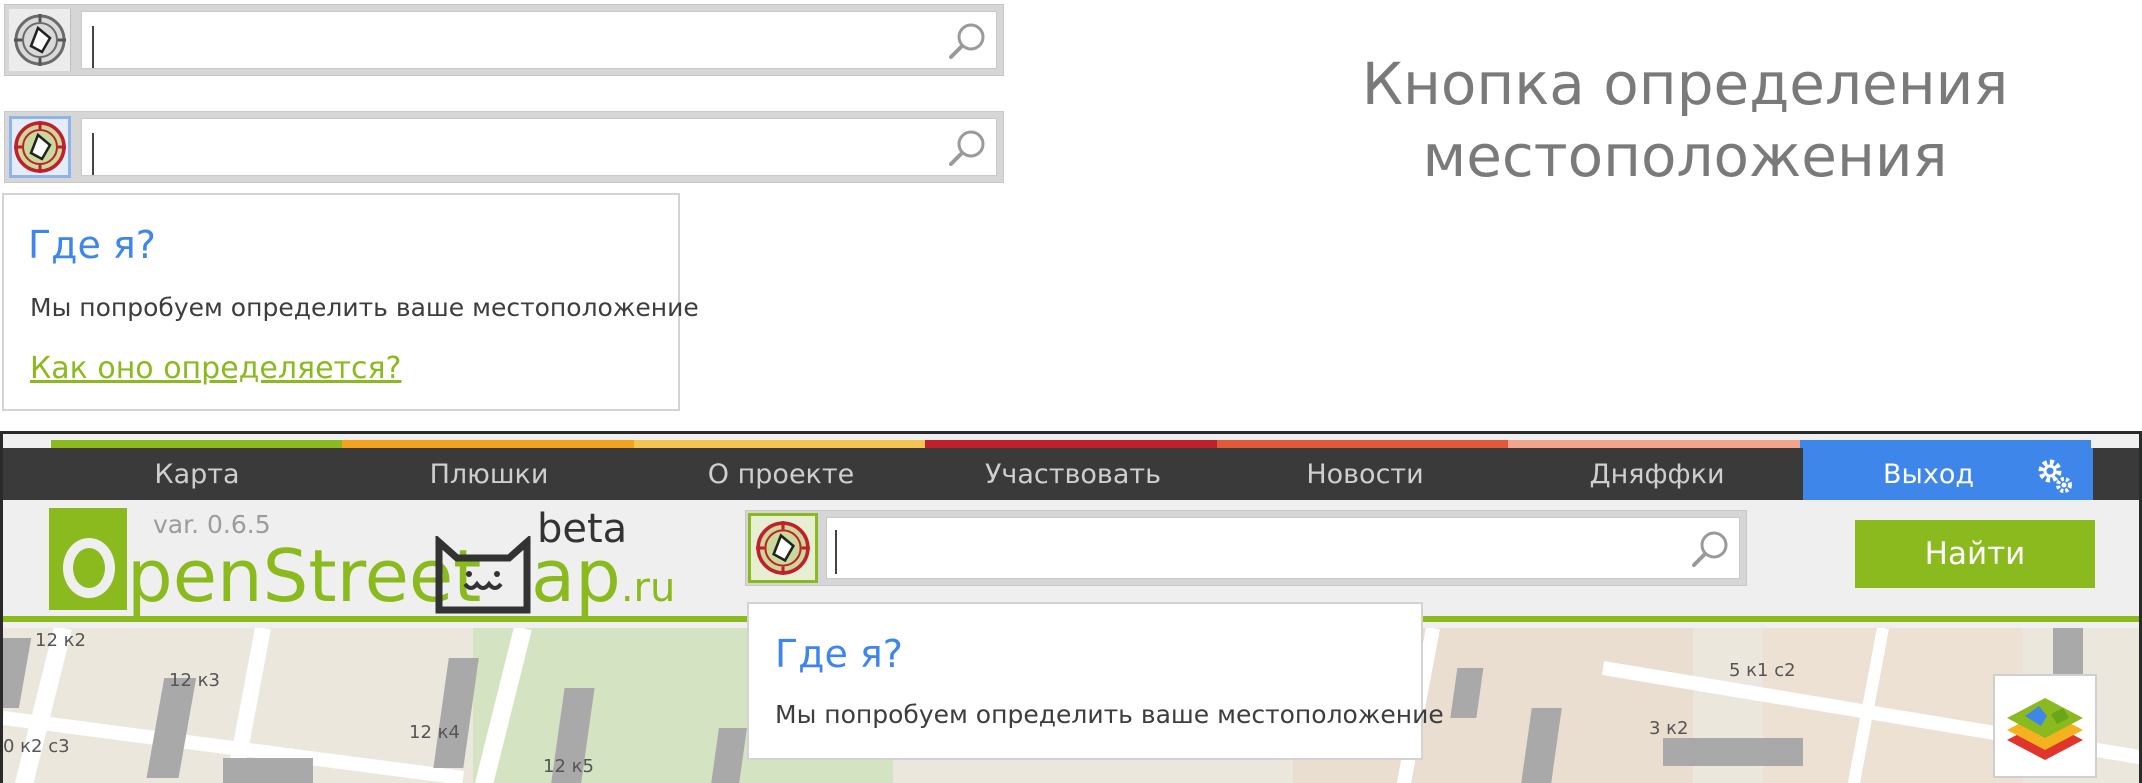 The image size is (2142, 783). What do you see at coordinates (1365, 474) in the screenshot?
I see `nav-item-news: Новости` at bounding box center [1365, 474].